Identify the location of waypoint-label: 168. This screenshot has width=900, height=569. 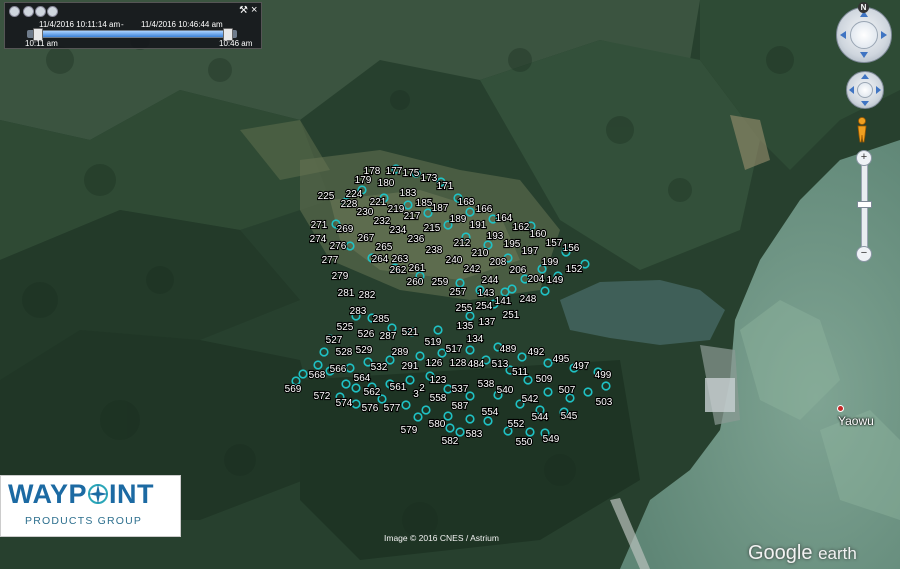
(466, 202).